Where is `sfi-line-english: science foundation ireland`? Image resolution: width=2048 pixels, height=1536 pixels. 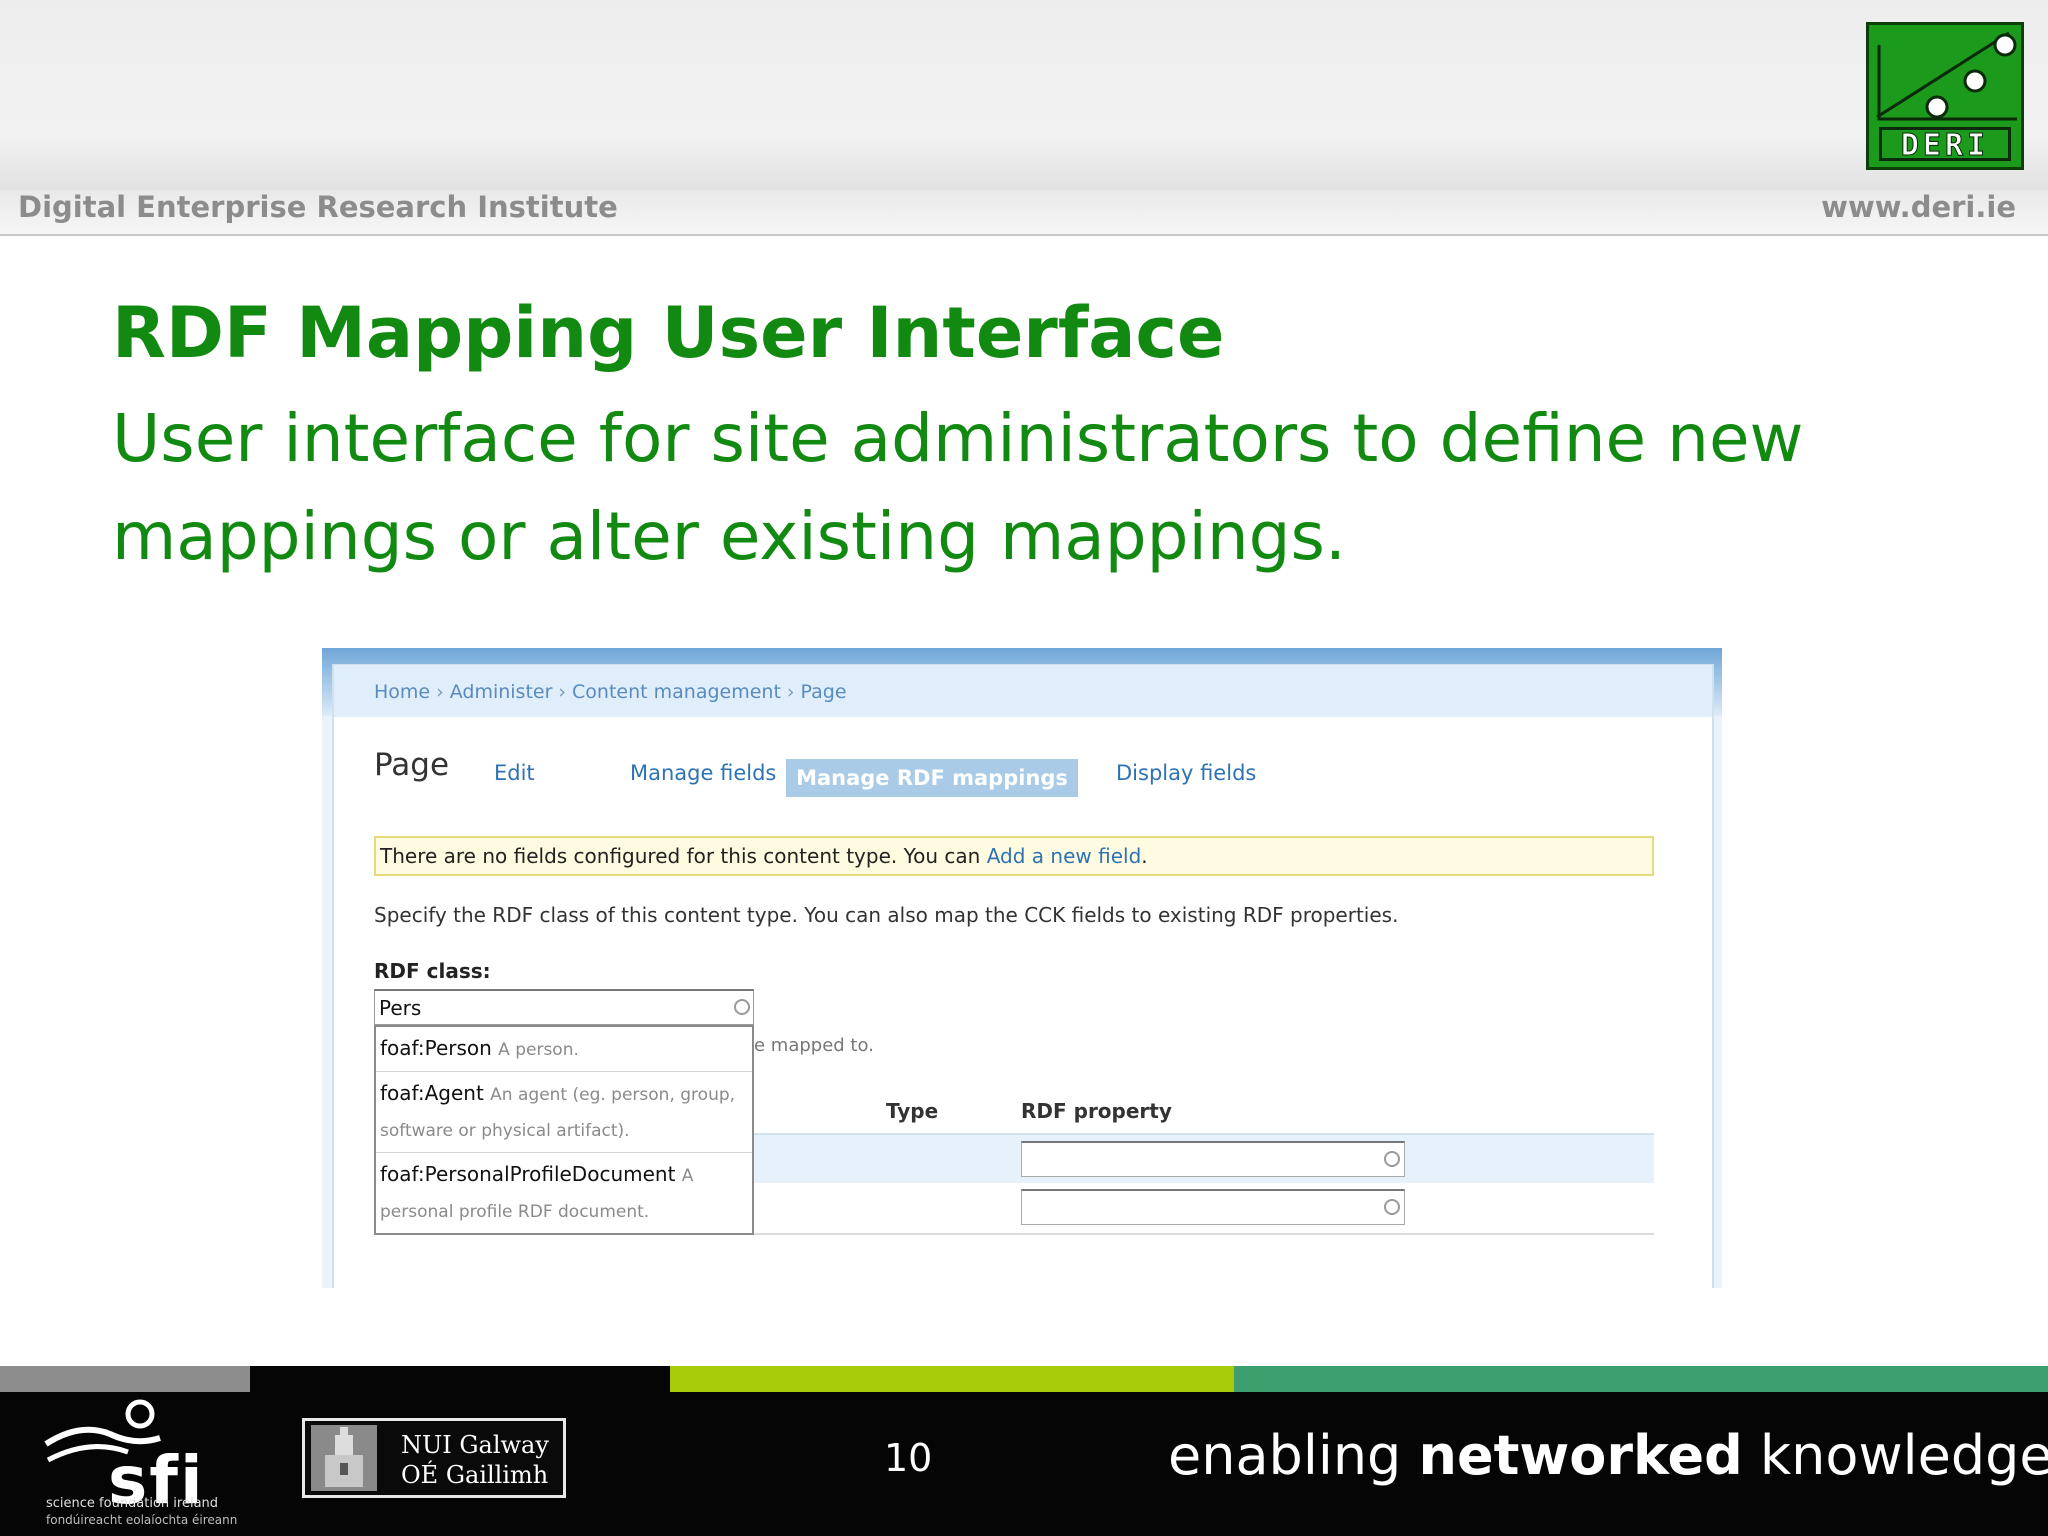 sfi-line-english: science foundation ireland is located at coordinates (132, 1503).